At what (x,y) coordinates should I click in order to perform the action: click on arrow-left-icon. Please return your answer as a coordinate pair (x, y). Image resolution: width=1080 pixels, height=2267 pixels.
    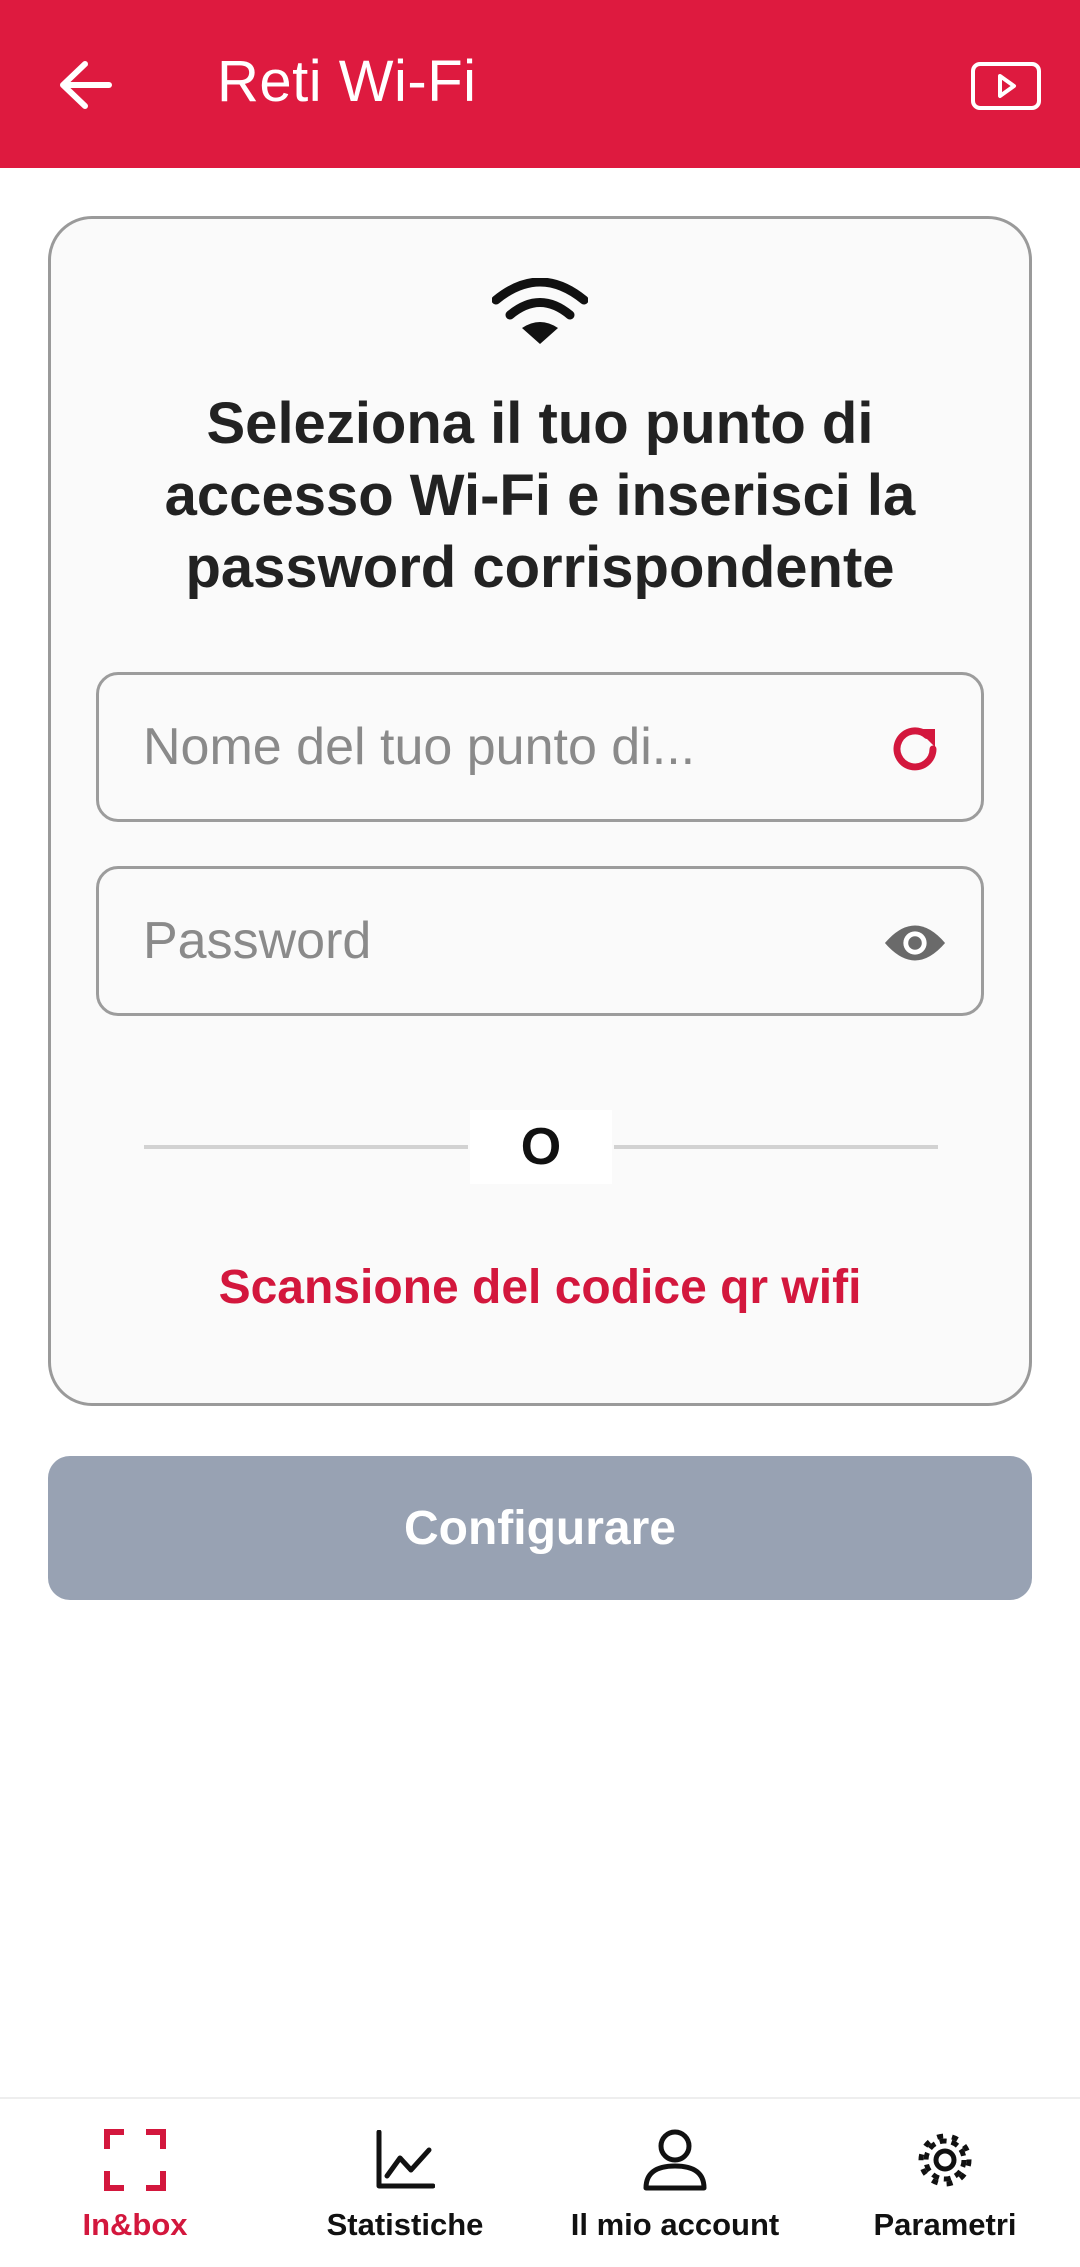
    Looking at the image, I should click on (86, 85).